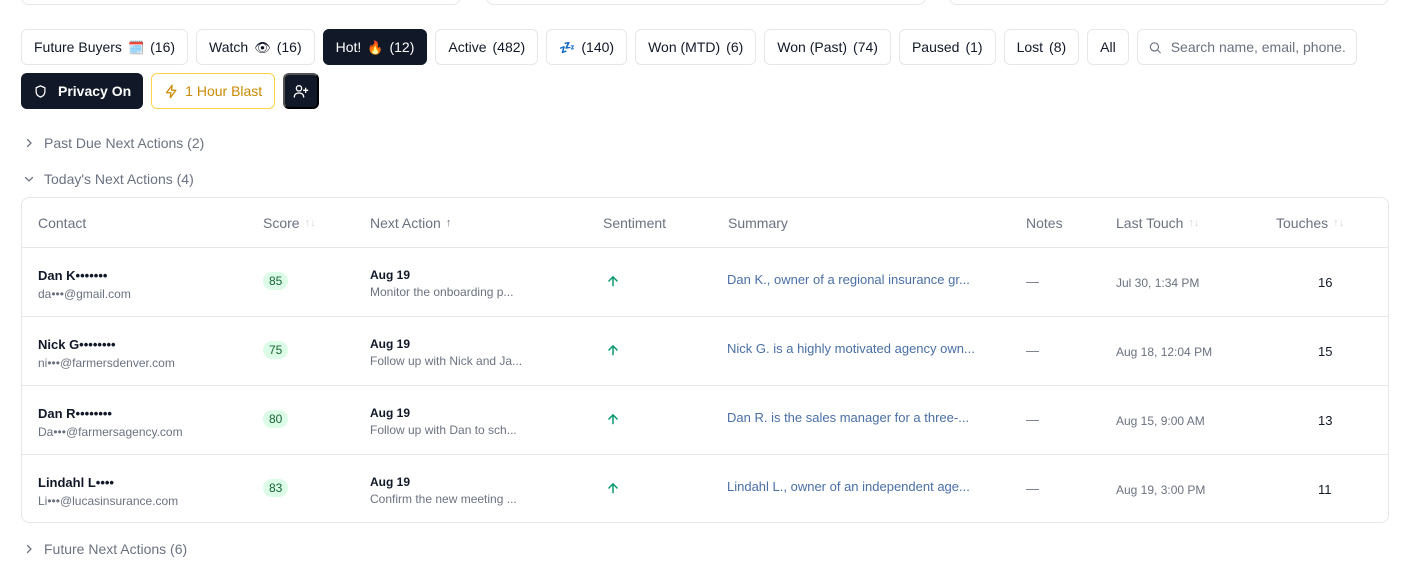  I want to click on sleeping-icon: 💤, so click(567, 47).